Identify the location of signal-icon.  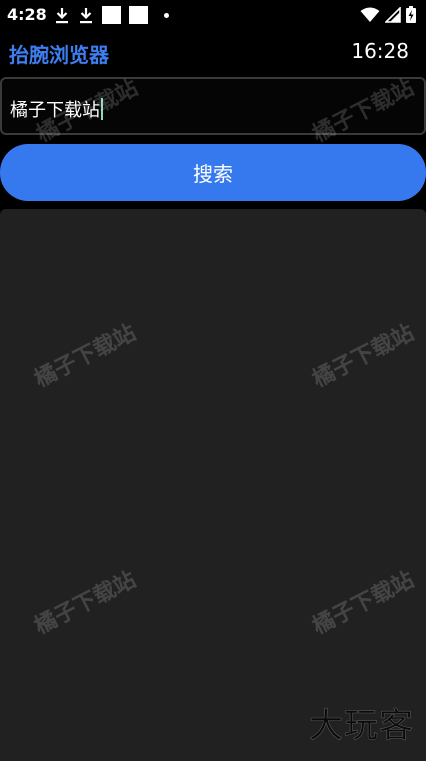
(393, 14).